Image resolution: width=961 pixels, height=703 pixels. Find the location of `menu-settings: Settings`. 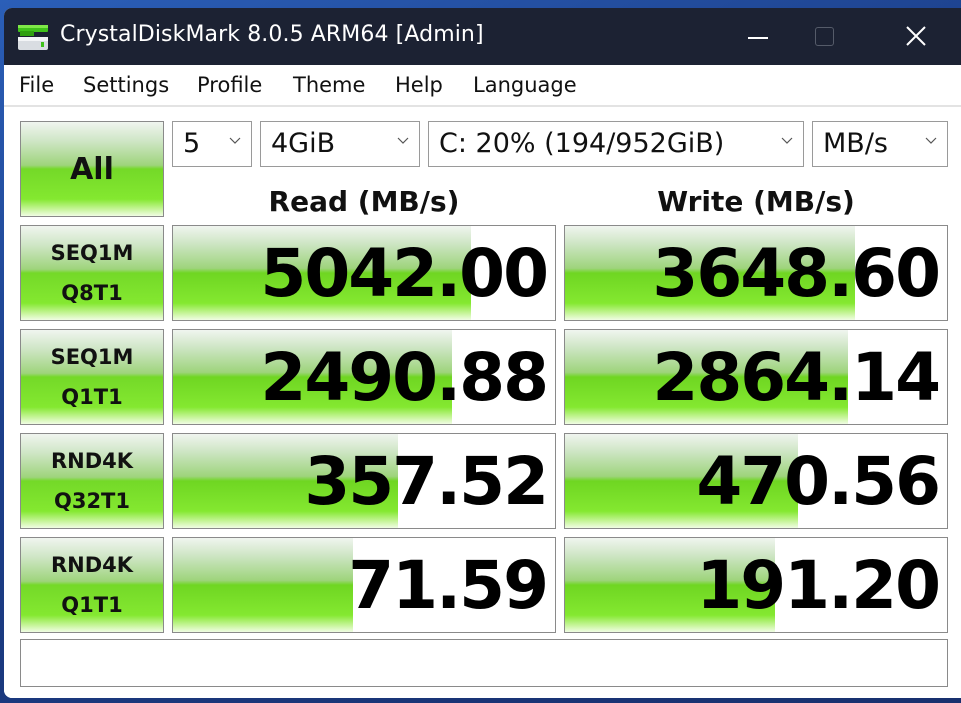

menu-settings: Settings is located at coordinates (126, 85).